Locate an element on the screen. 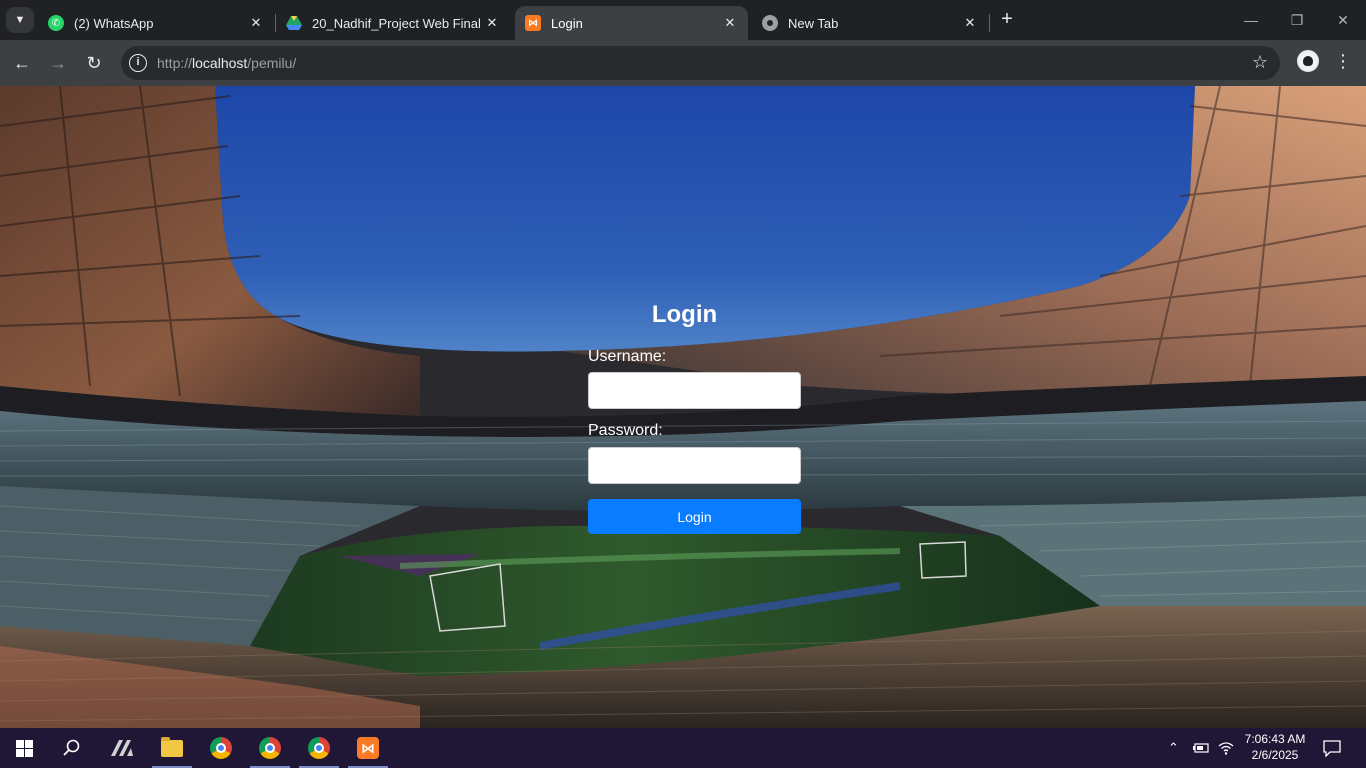 The height and width of the screenshot is (768, 1366). taskbar-file-explorer is located at coordinates (172, 748).